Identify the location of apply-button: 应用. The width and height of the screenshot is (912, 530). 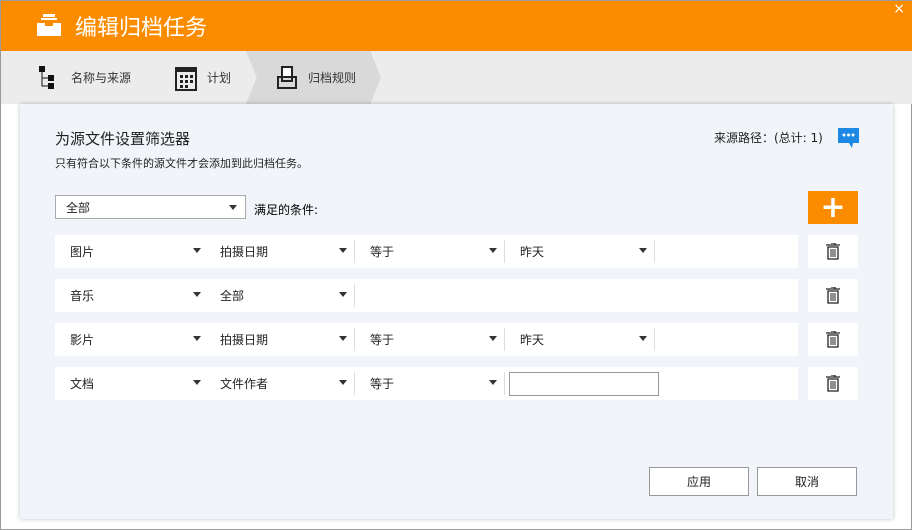
(699, 481).